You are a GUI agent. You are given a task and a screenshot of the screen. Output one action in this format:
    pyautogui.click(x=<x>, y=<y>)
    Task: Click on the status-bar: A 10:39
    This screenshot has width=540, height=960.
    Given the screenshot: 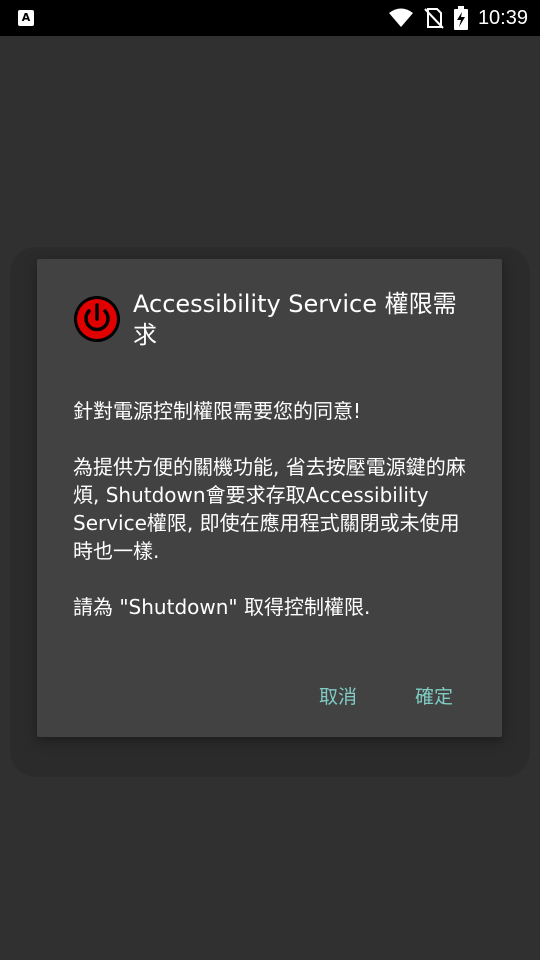 What is the action you would take?
    pyautogui.click(x=270, y=18)
    